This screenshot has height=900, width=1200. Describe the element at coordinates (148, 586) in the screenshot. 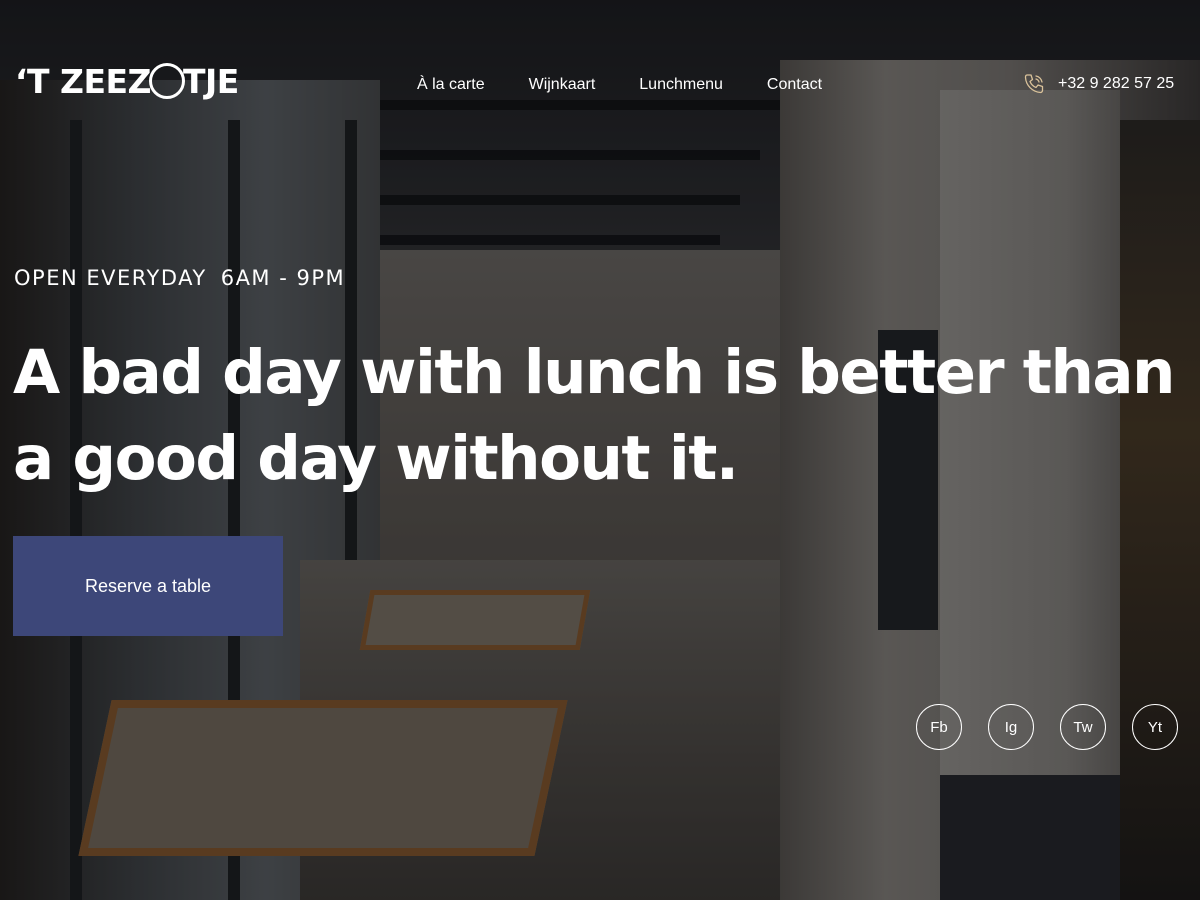

I see `reserve-table-button: Reserve a table` at that location.